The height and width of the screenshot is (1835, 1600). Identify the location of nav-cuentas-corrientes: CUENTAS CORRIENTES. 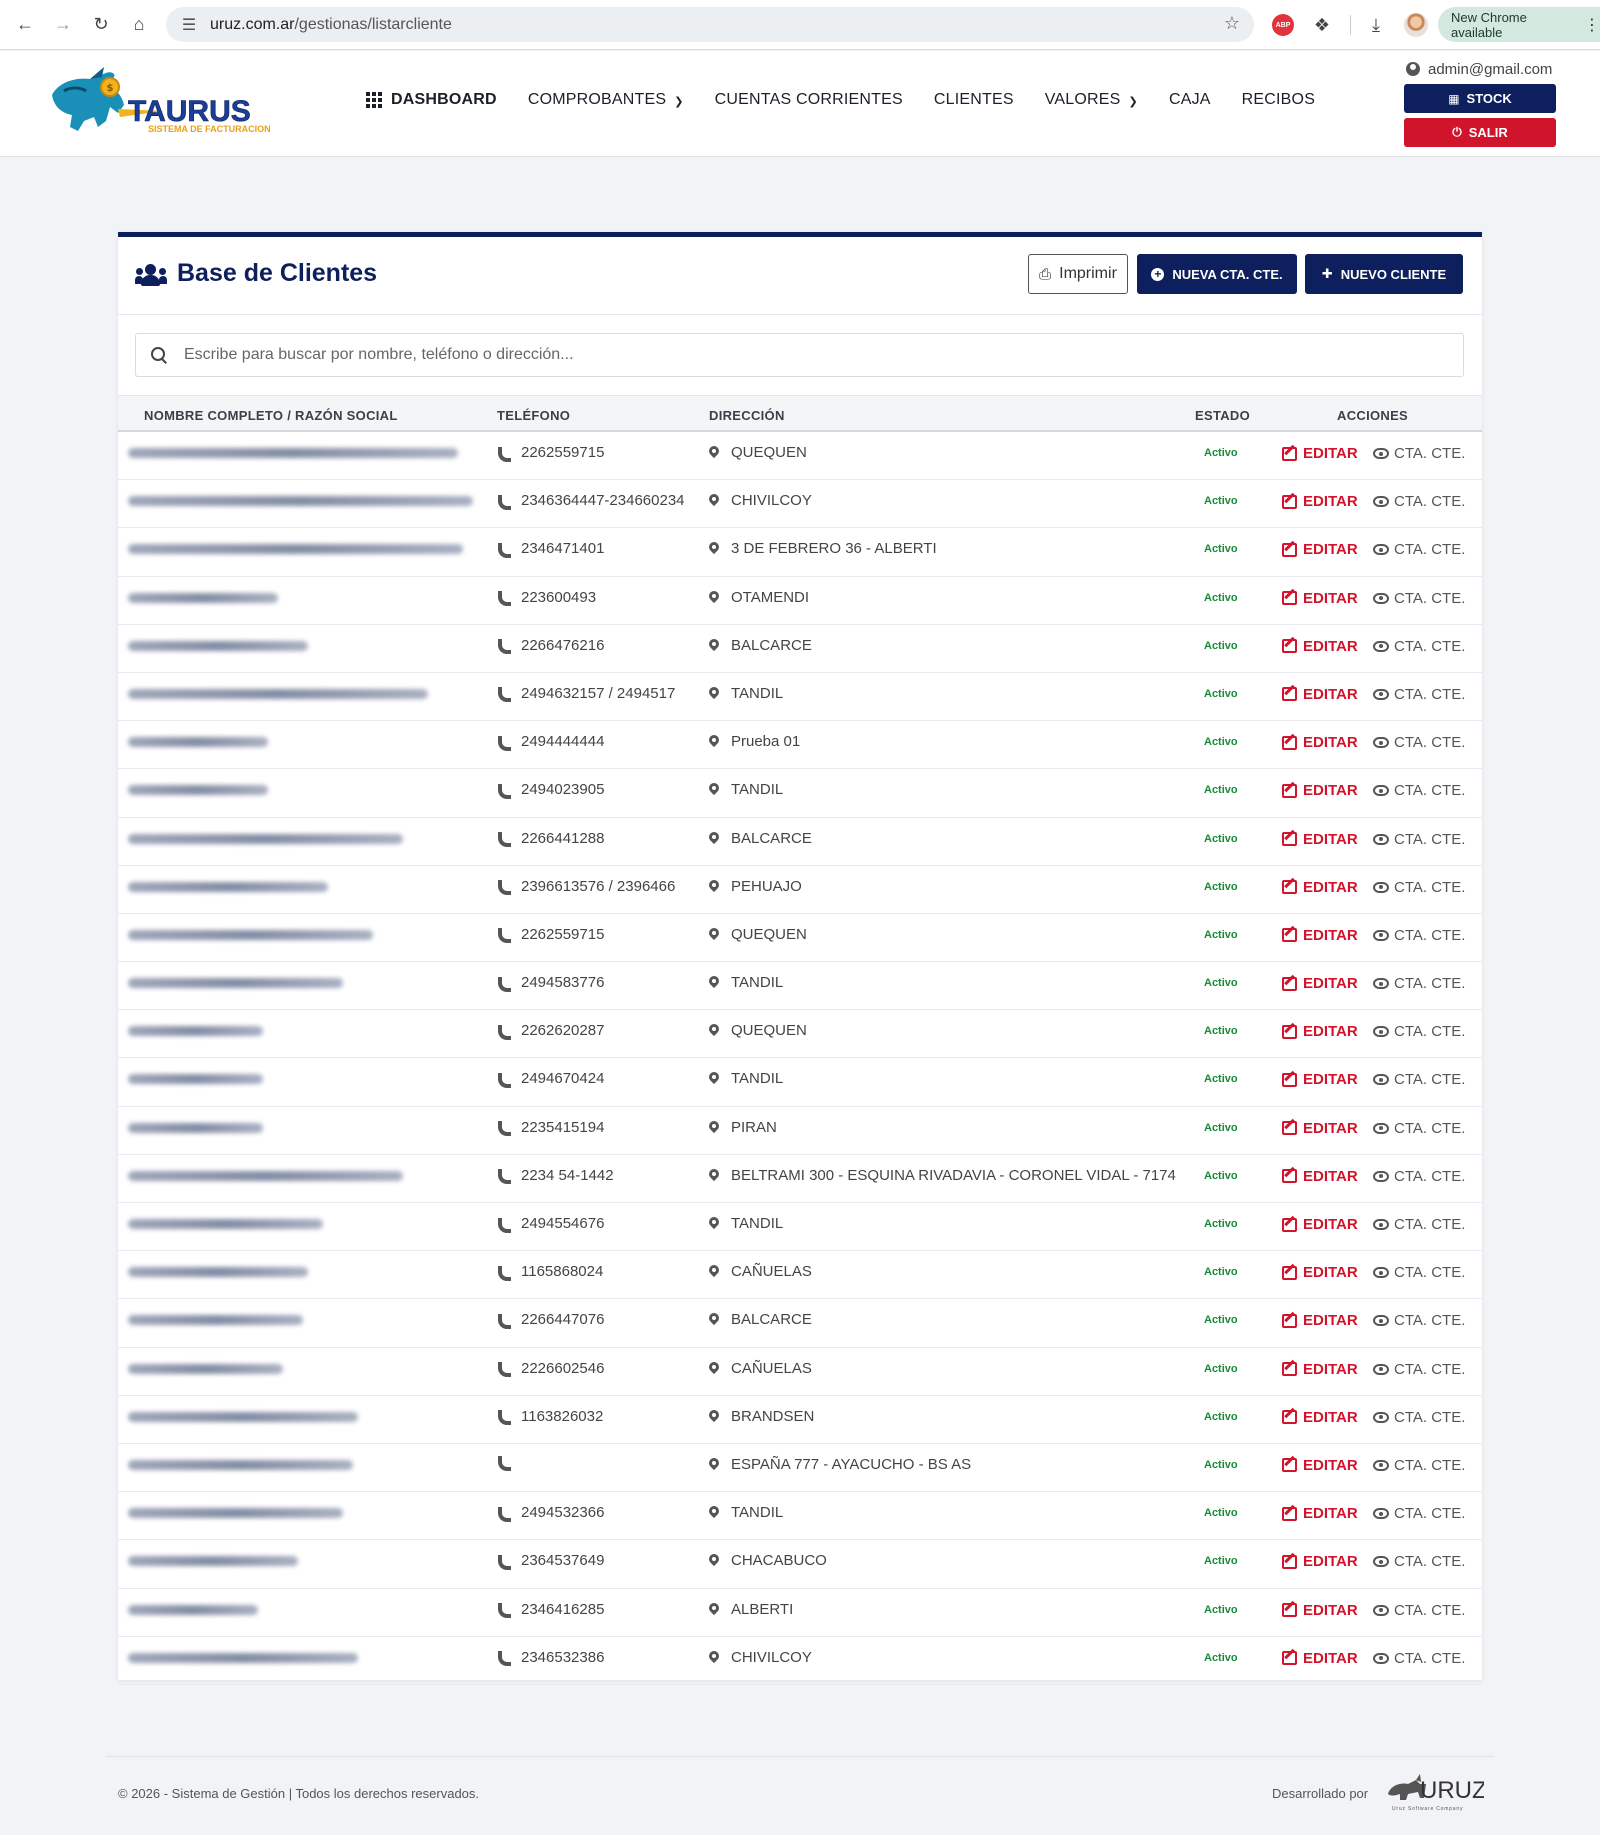
(809, 100).